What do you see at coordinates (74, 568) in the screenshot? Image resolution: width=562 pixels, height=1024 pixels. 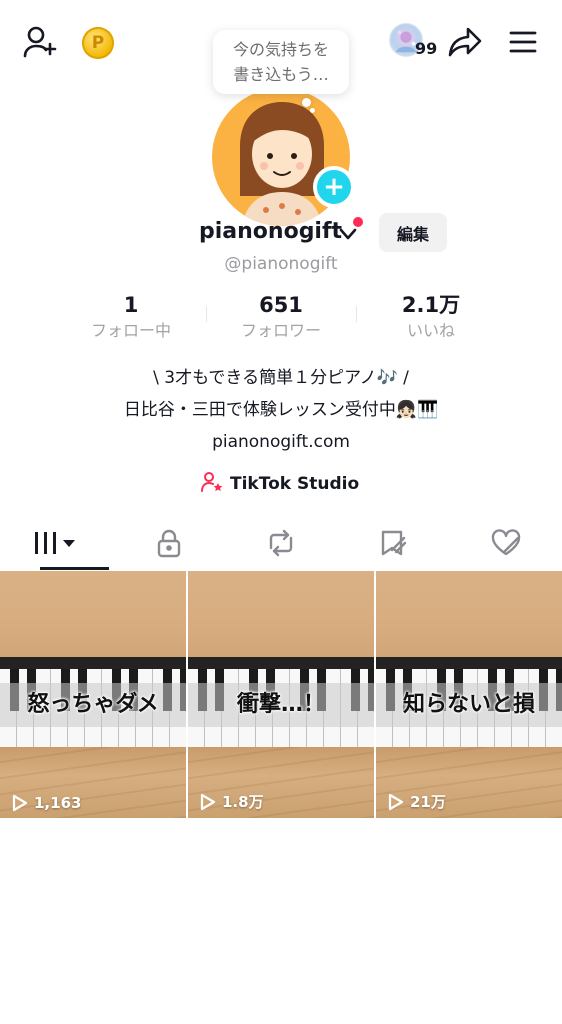 I see `active-tab-indicator` at bounding box center [74, 568].